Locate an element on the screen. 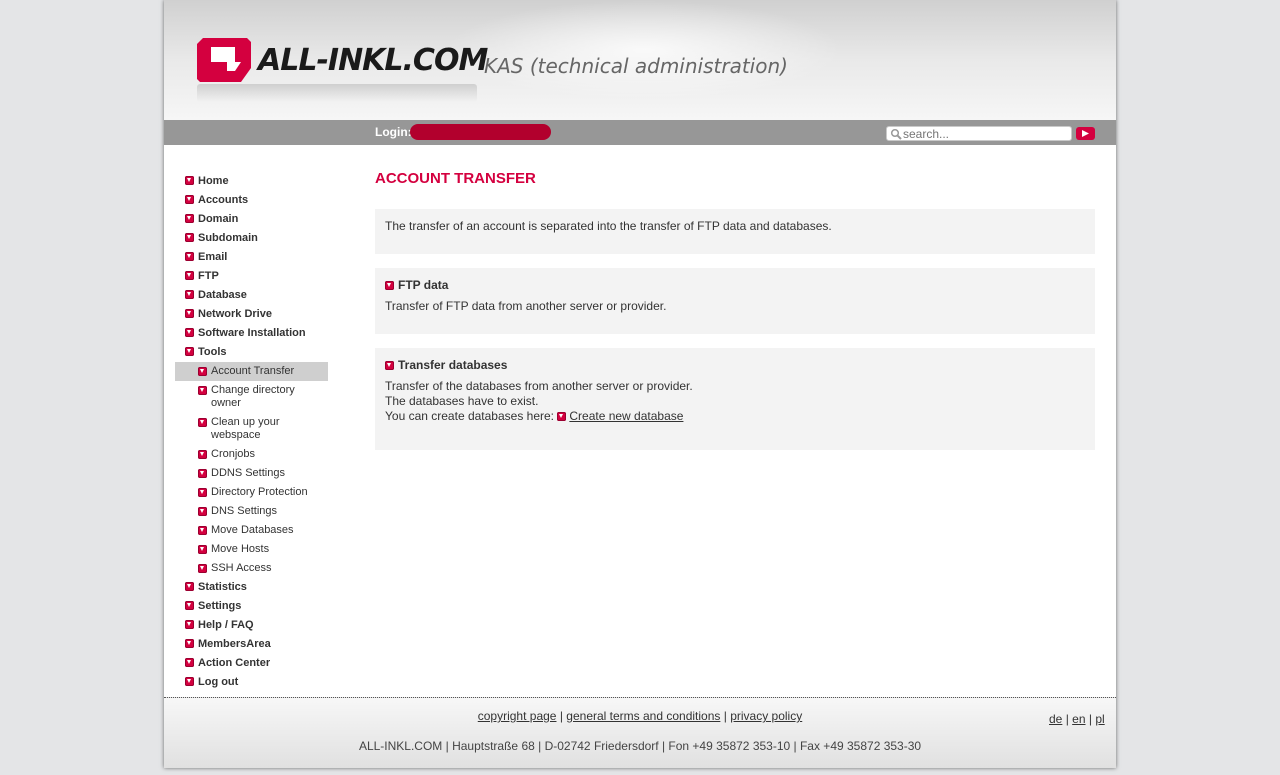  sidebar-item-membersarea: MembersArea is located at coordinates (251, 644).